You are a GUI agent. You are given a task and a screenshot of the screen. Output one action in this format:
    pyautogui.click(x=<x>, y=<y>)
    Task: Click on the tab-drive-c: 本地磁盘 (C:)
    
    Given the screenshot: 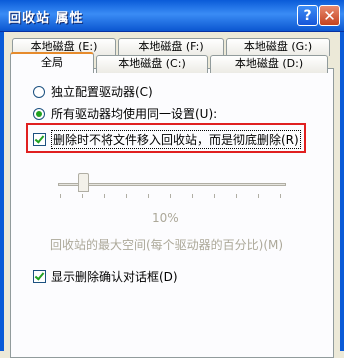 What is the action you would take?
    pyautogui.click(x=152, y=64)
    